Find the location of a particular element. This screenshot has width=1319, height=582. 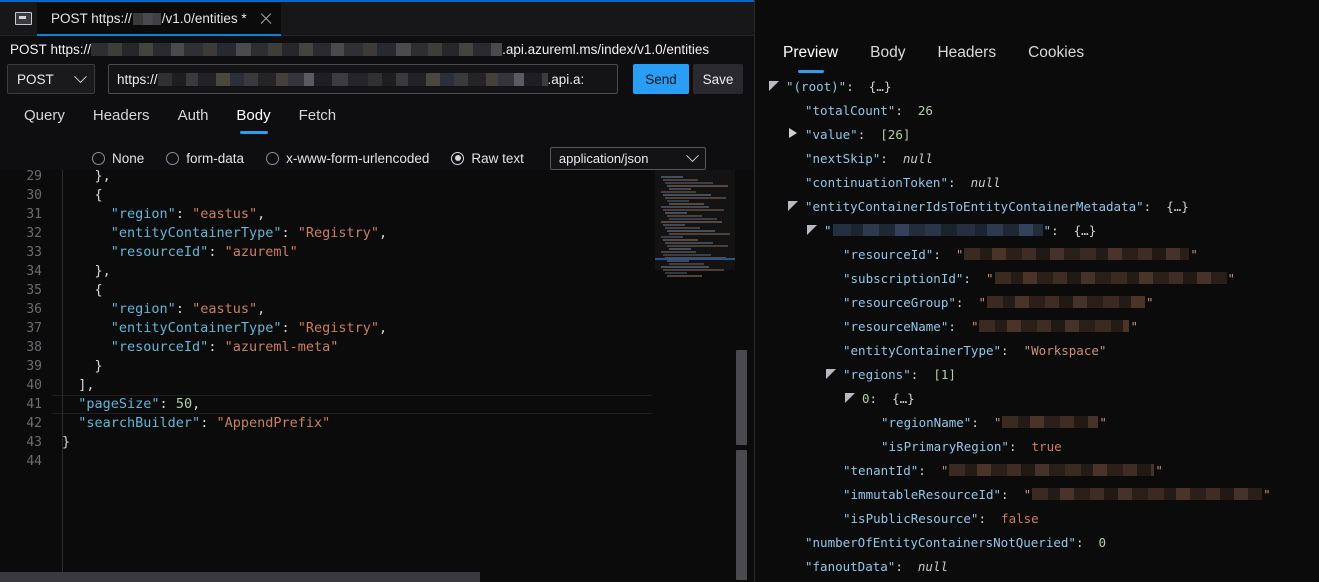

request-tab-auth: Auth is located at coordinates (193, 115).